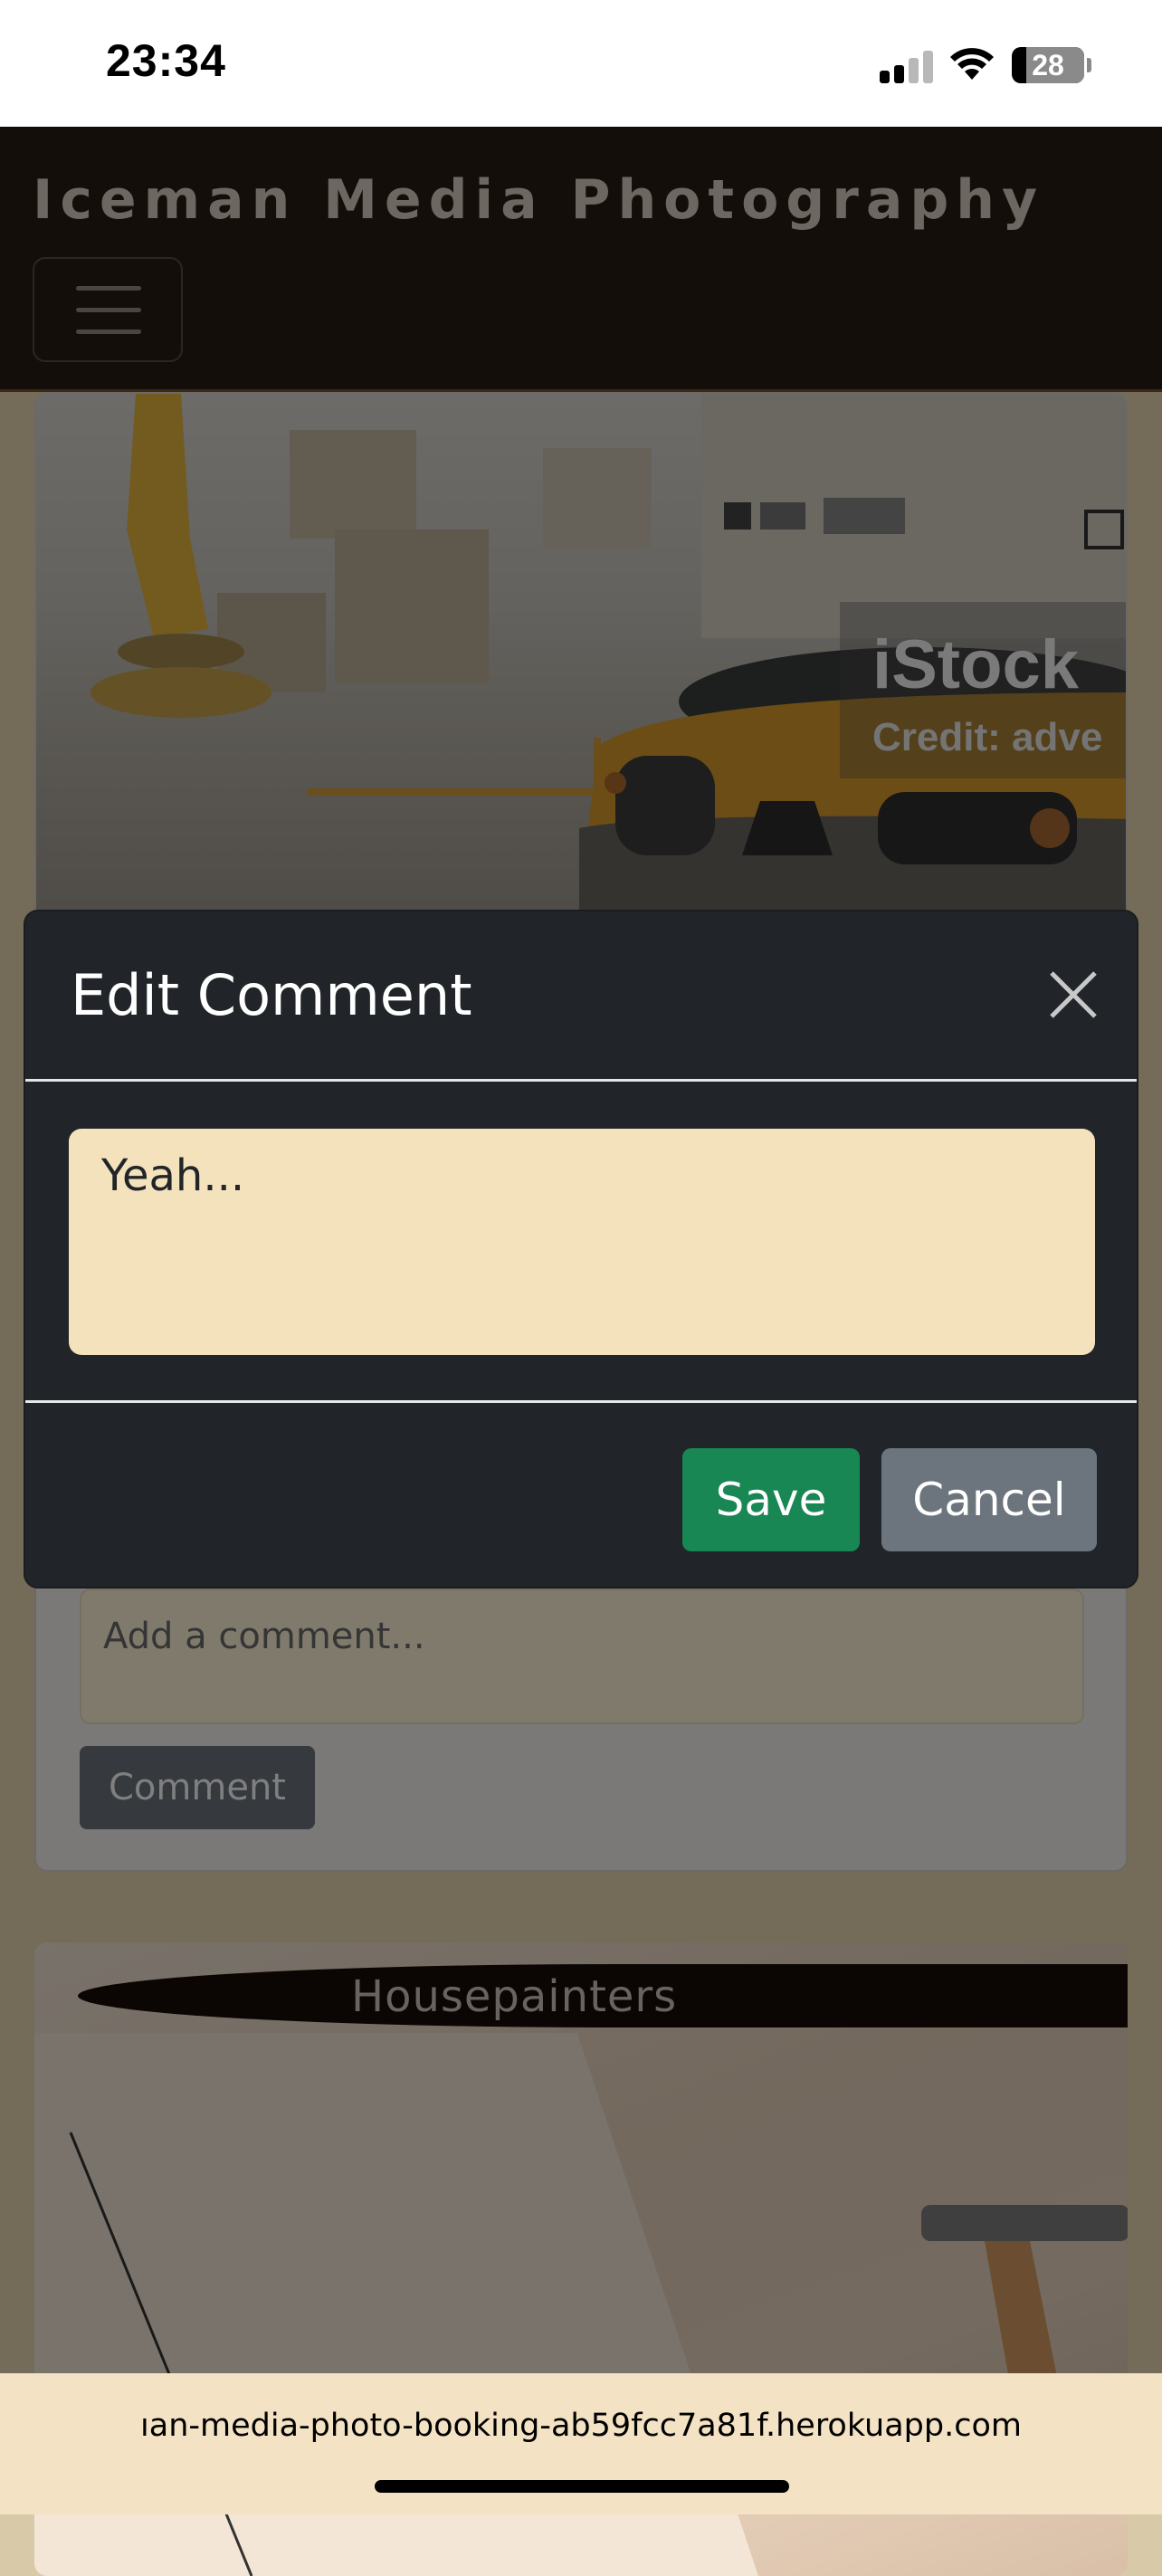 The height and width of the screenshot is (2576, 1162). What do you see at coordinates (582, 2486) in the screenshot?
I see `home-indicator` at bounding box center [582, 2486].